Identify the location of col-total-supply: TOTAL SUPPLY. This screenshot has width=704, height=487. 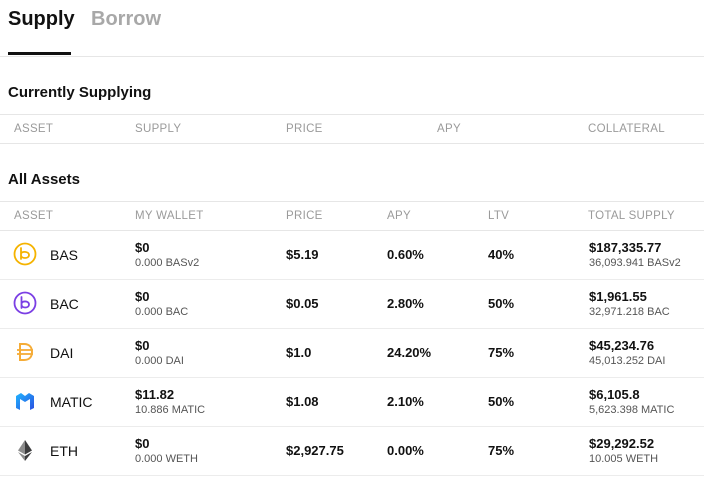
(631, 216).